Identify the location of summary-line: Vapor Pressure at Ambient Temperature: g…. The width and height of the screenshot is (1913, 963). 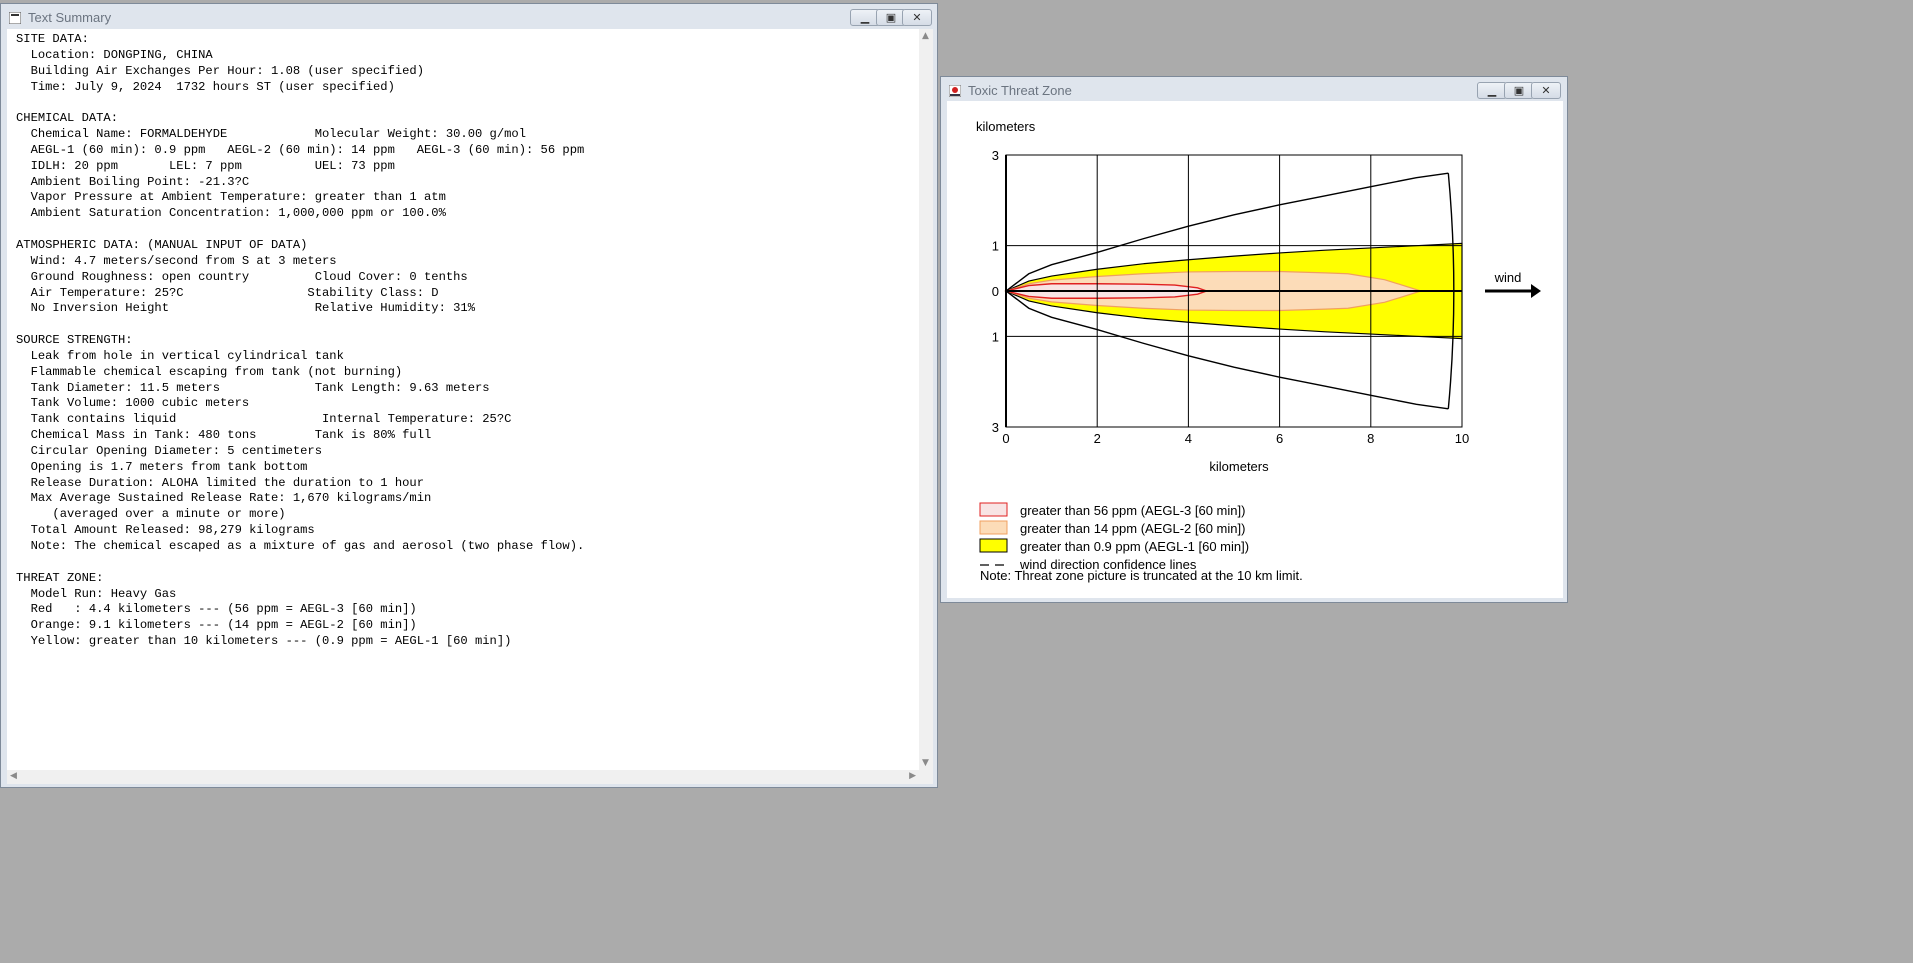
(238, 197).